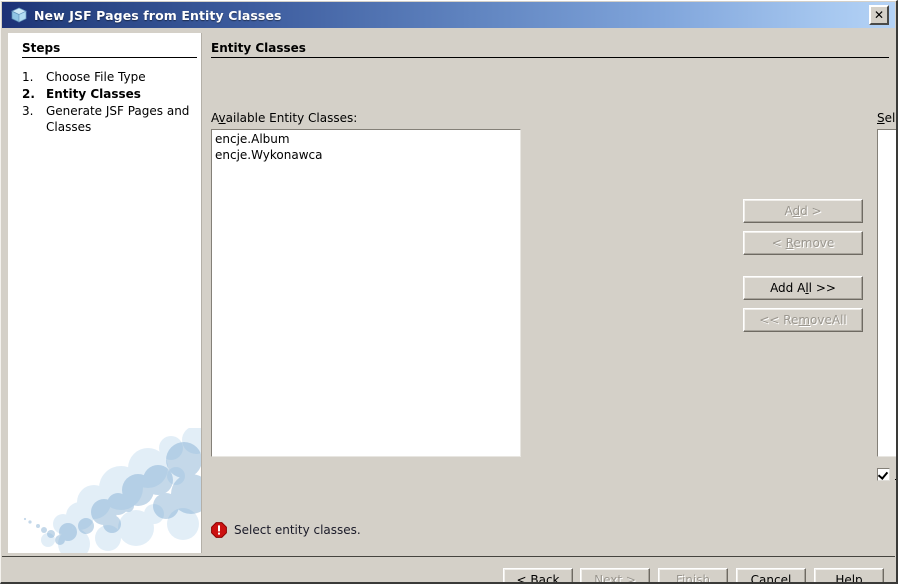  What do you see at coordinates (693, 575) in the screenshot?
I see `finish-button: Finish` at bounding box center [693, 575].